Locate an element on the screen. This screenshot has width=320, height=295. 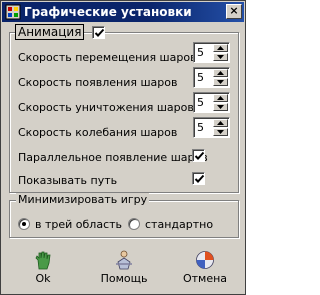
cancel-button: Отмена is located at coordinates (205, 271).